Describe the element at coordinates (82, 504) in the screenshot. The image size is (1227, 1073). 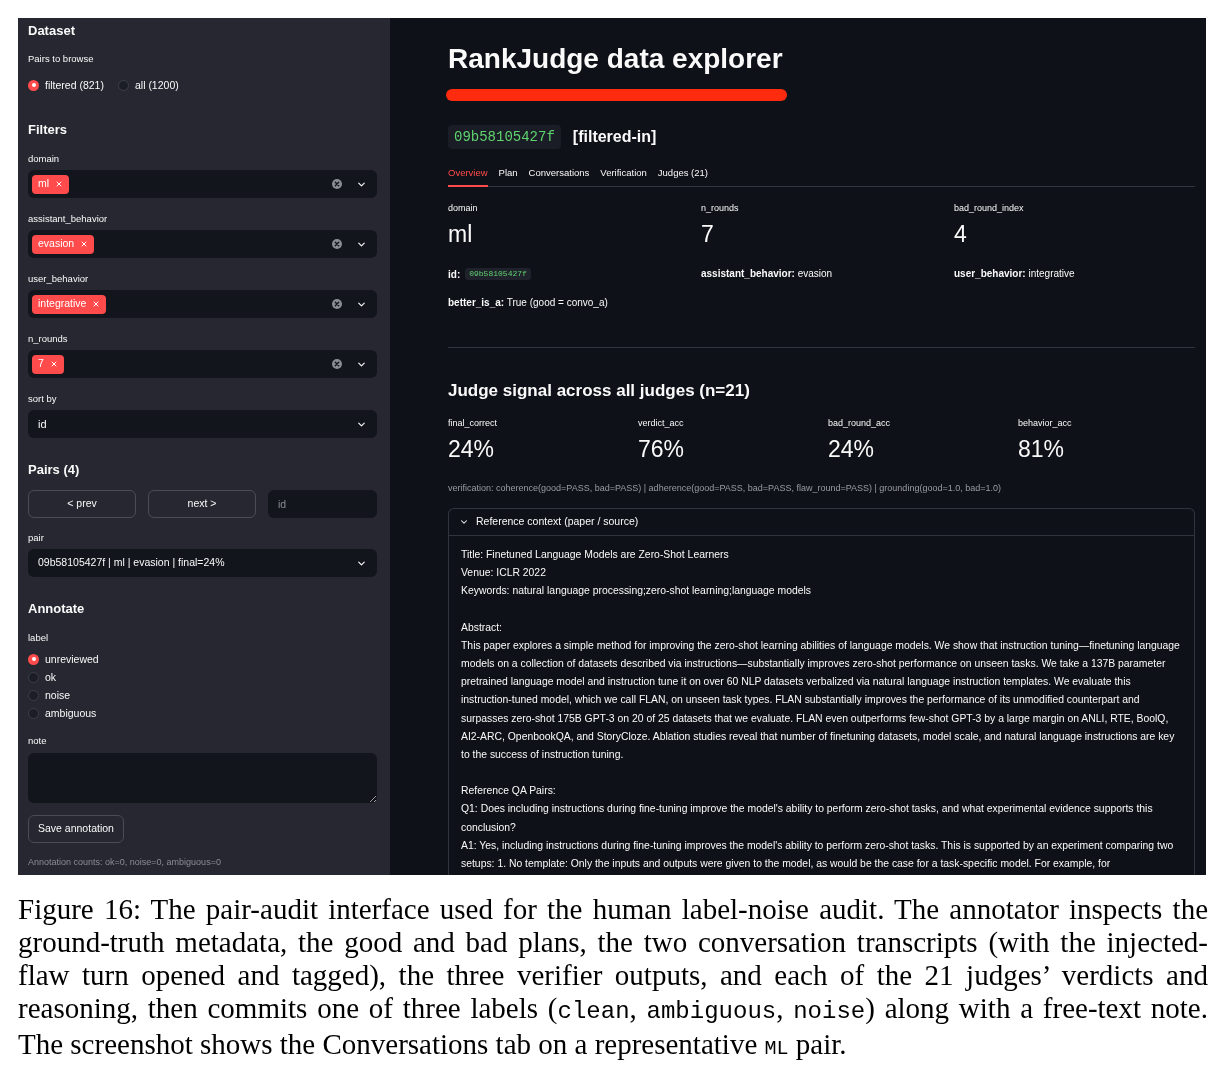
I see `prev-button: < prev` at that location.